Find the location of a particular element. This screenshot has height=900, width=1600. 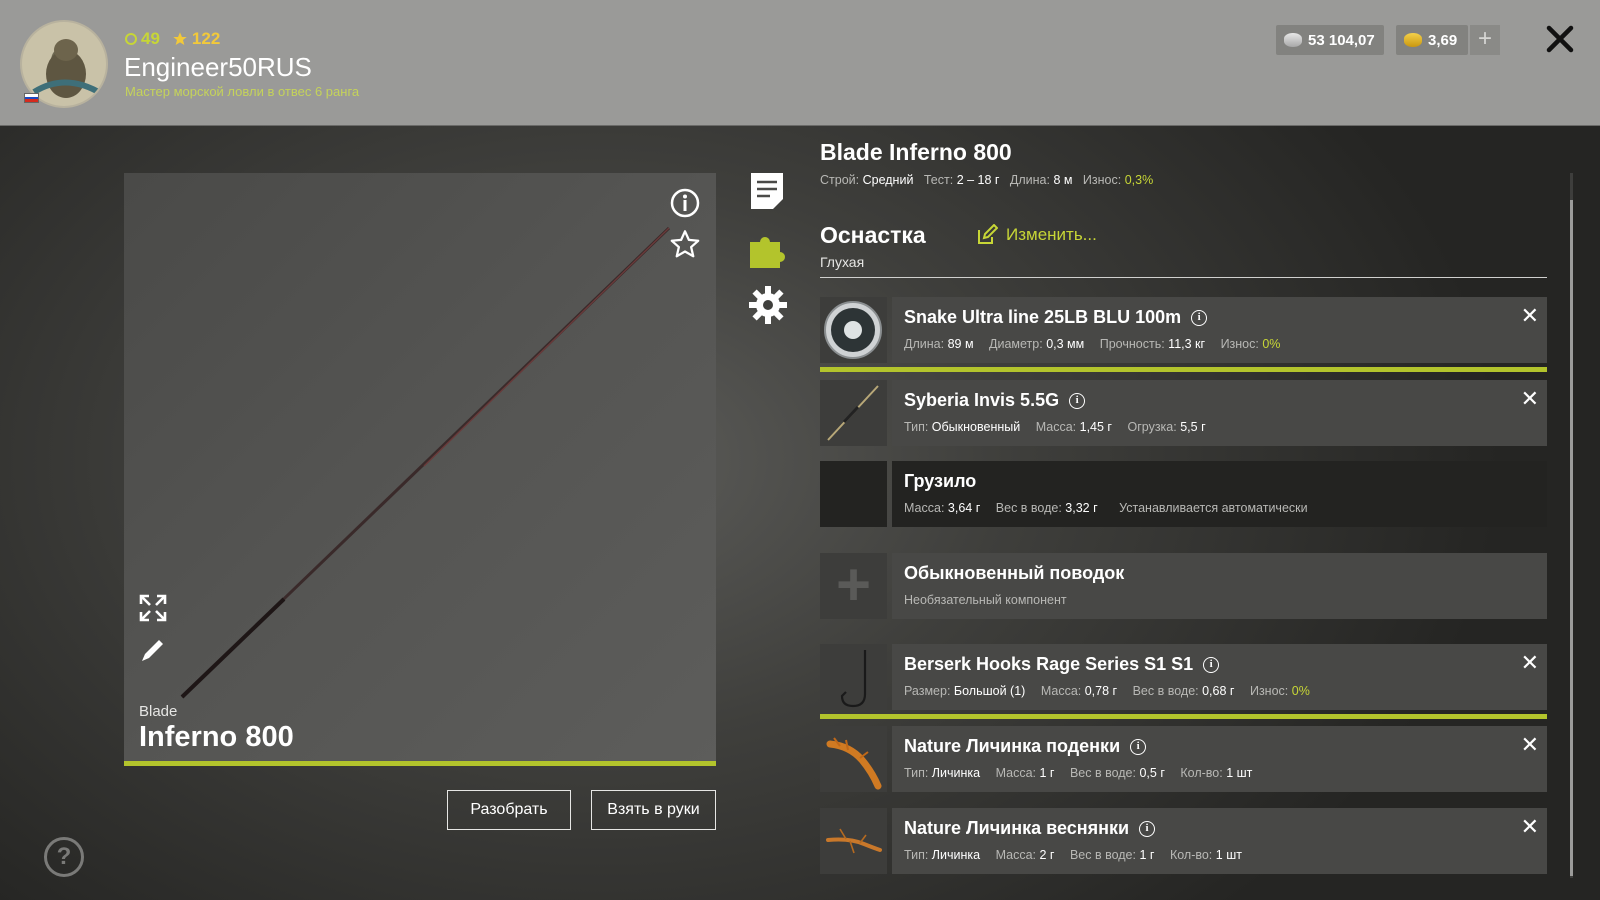

rod-model: Inferno 800 is located at coordinates (216, 737).